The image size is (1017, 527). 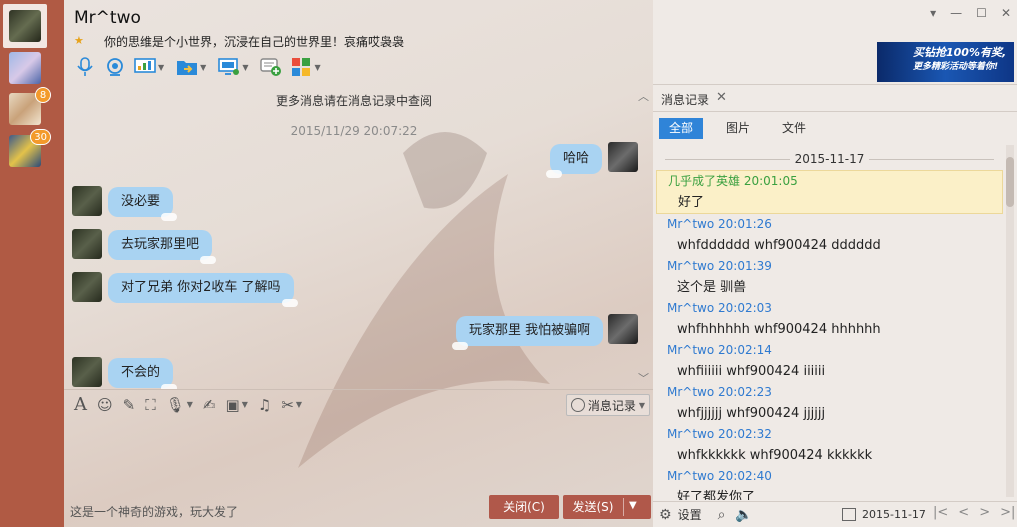 What do you see at coordinates (835, 98) in the screenshot?
I see `history-tab-bar: 消息记录 ✕` at bounding box center [835, 98].